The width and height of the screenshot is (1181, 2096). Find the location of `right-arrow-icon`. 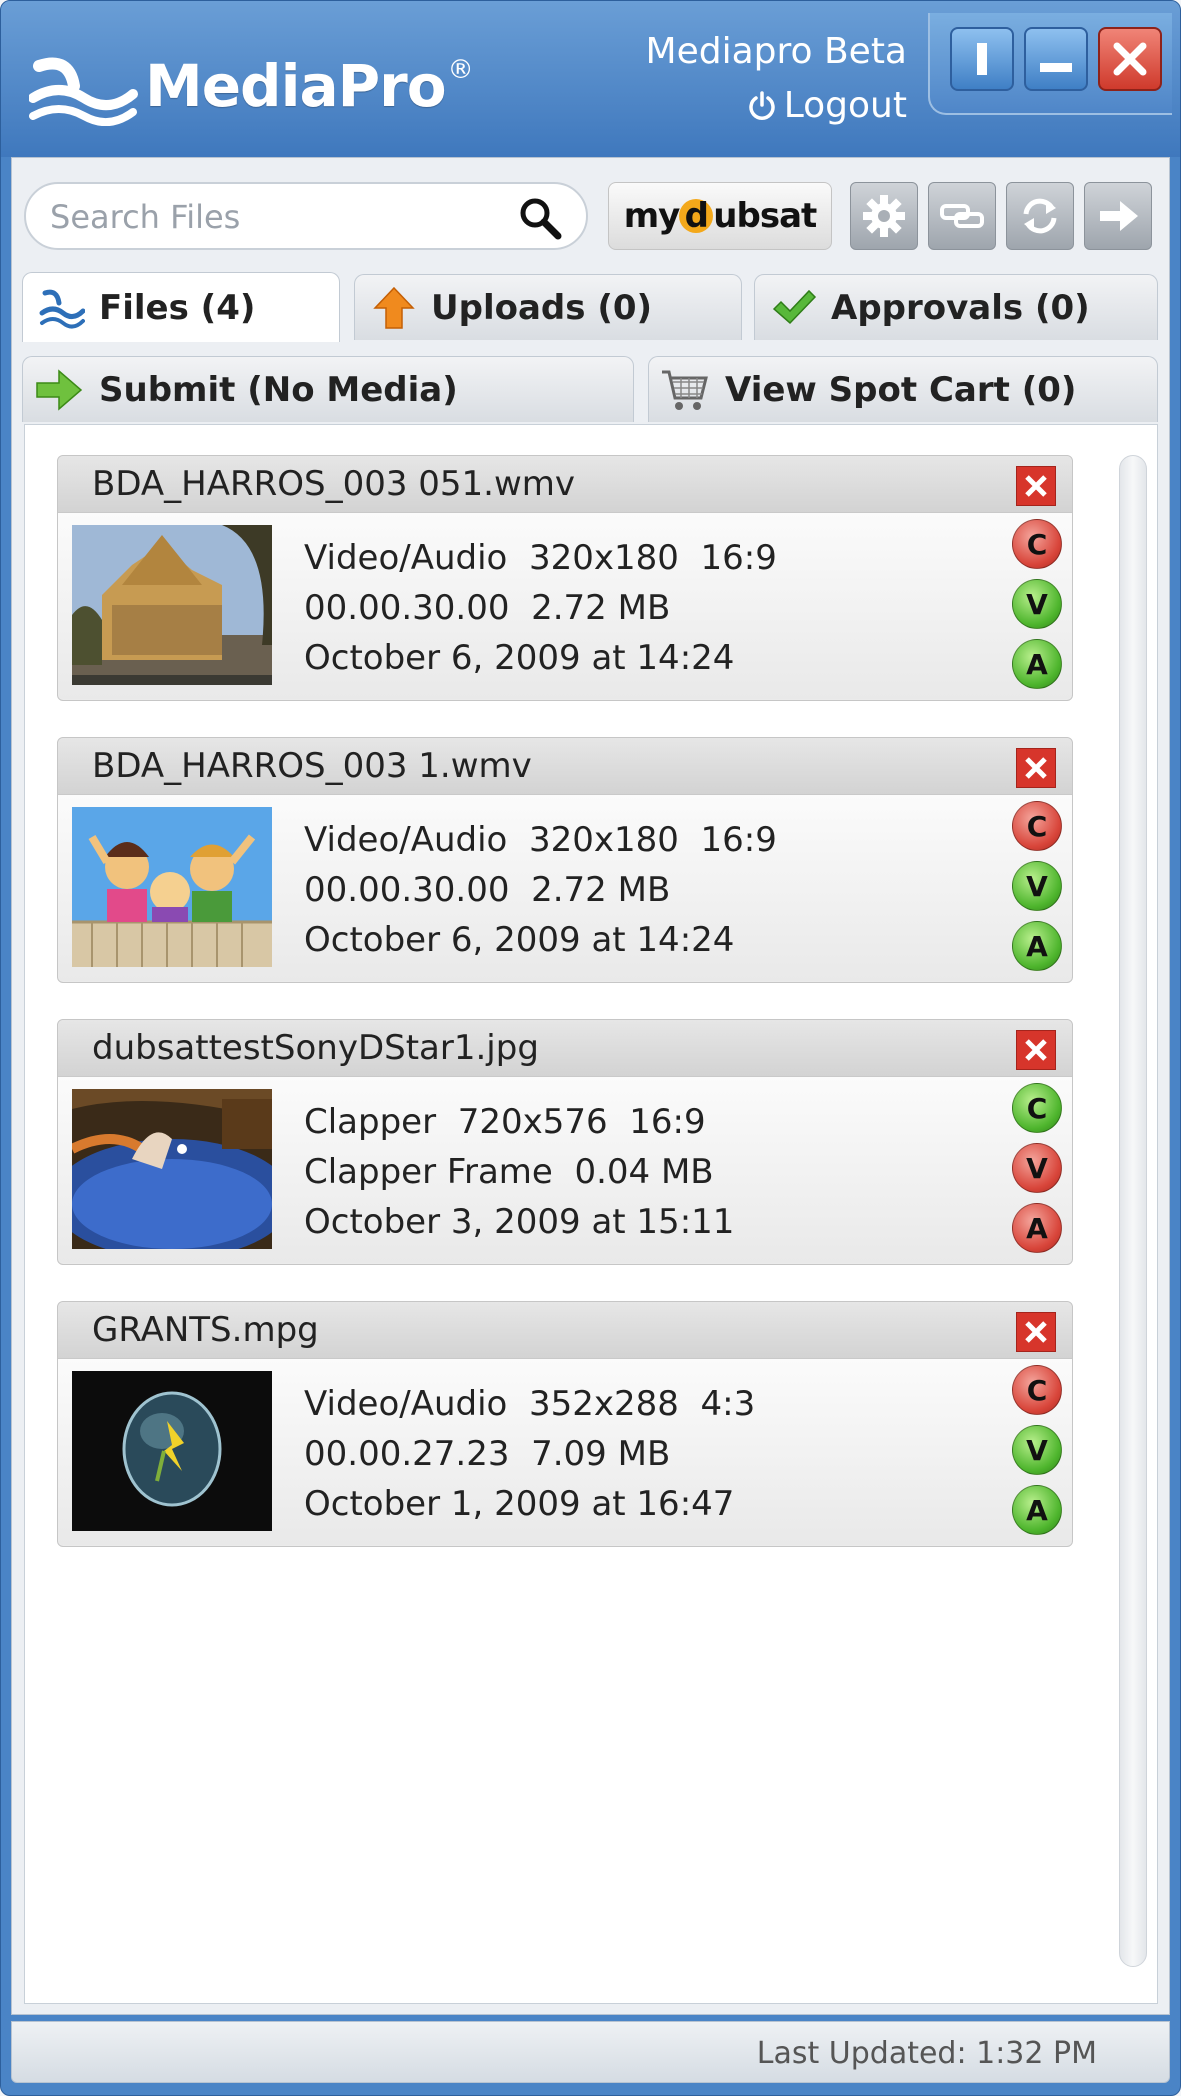

right-arrow-icon is located at coordinates (1119, 216).